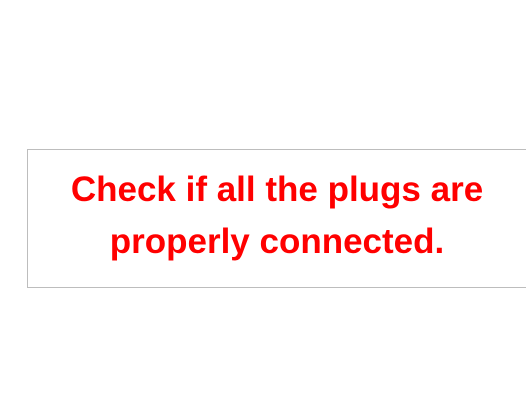  Describe the element at coordinates (277, 241) in the screenshot. I see `message-line-2: properly connected.` at that location.